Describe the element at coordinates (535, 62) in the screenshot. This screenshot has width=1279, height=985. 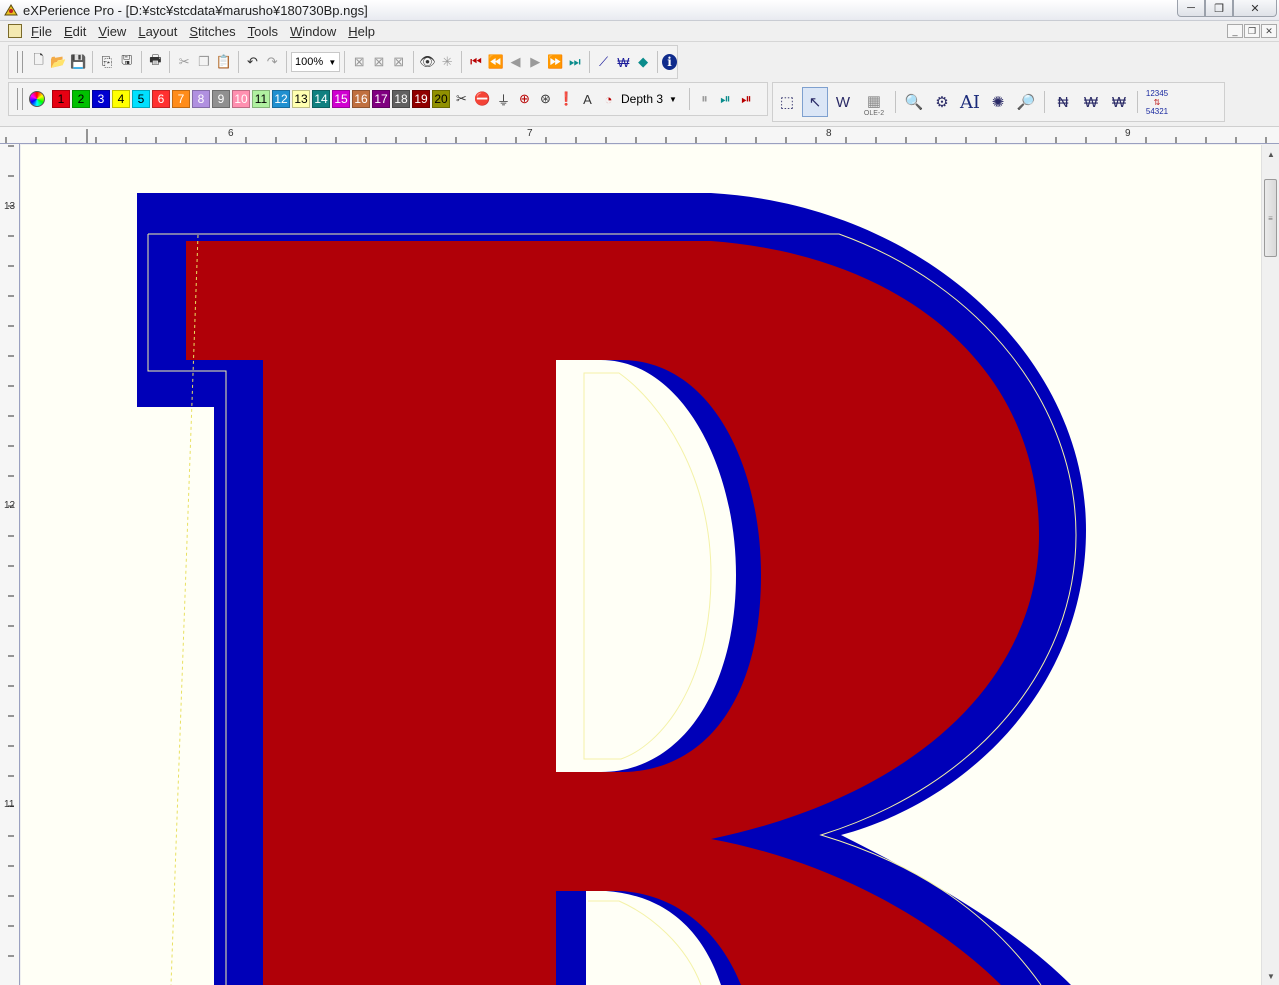
I see `next-stitch-icon: ▶` at that location.